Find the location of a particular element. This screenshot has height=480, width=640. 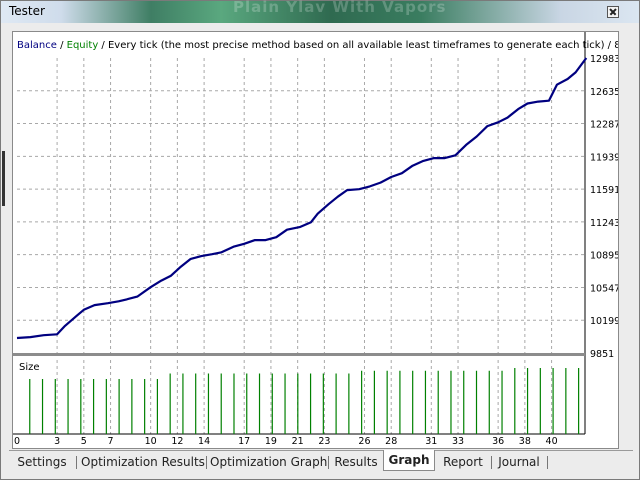

volume-title: Size is located at coordinates (29, 367).